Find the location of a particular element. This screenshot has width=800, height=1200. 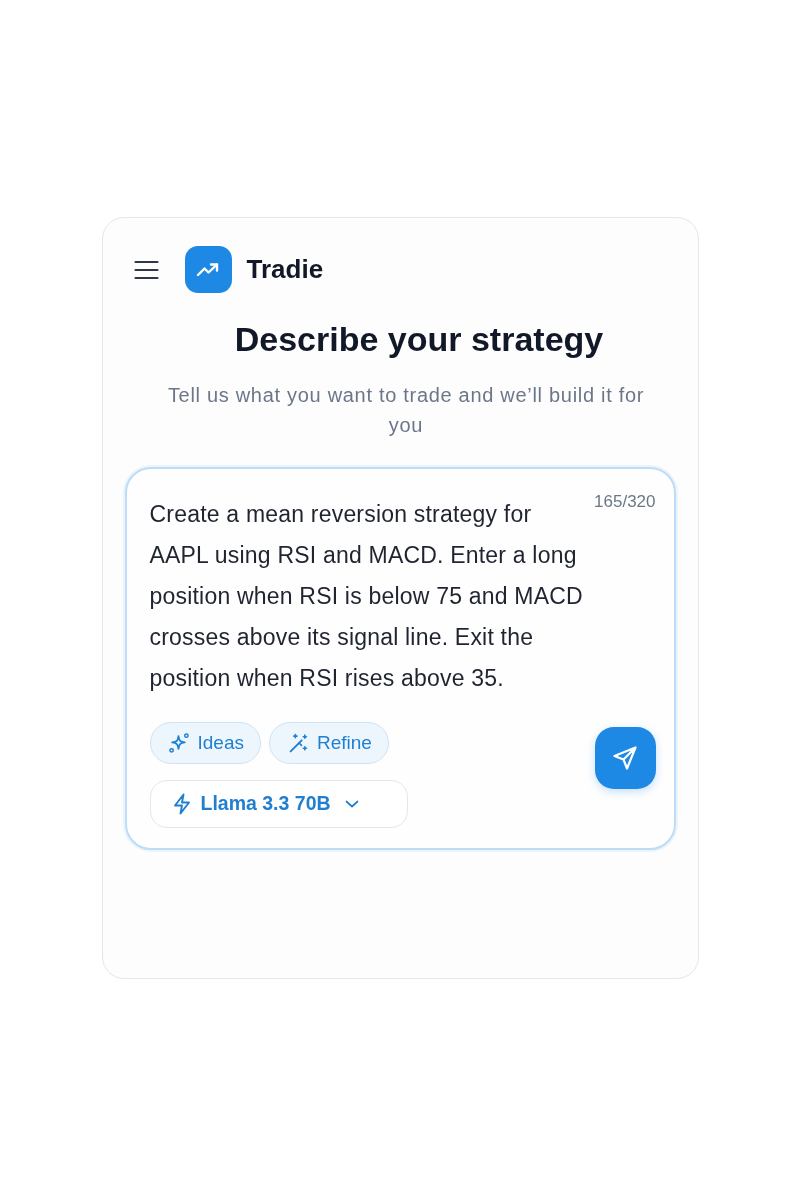

logo-icon is located at coordinates (208, 269).